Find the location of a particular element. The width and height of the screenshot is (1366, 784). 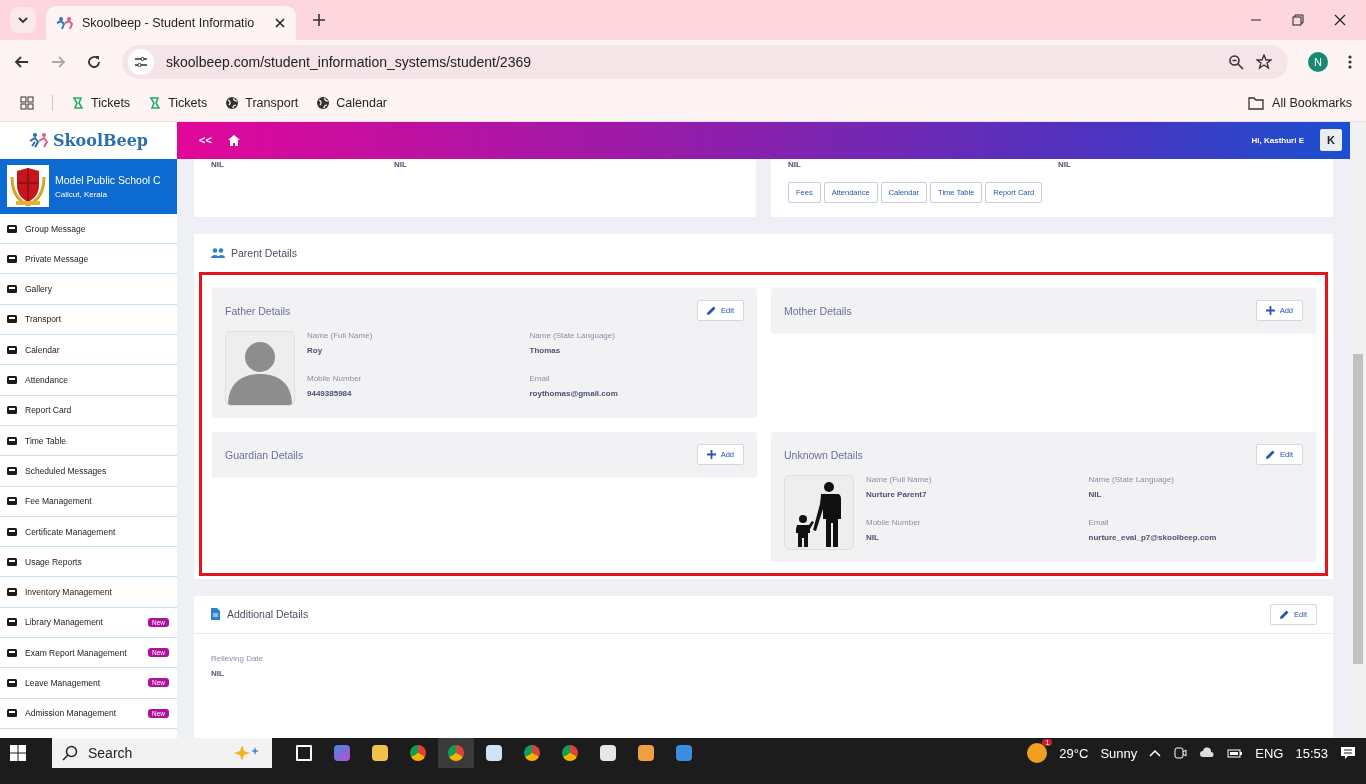

language-indicator: ENG is located at coordinates (1269, 753).